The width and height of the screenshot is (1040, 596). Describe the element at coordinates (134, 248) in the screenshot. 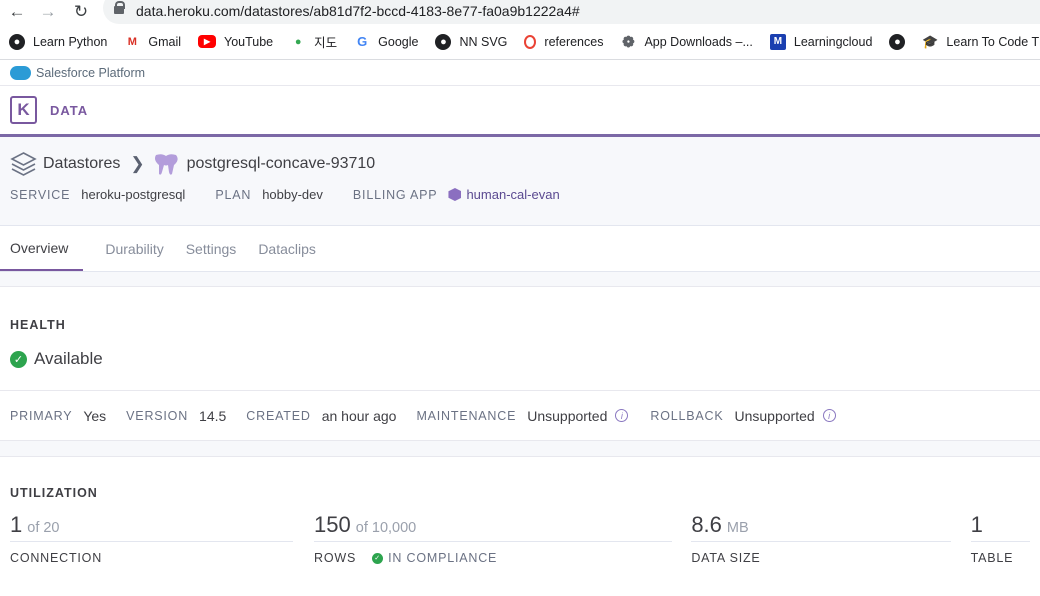

I see `tab-durability: Durability` at that location.